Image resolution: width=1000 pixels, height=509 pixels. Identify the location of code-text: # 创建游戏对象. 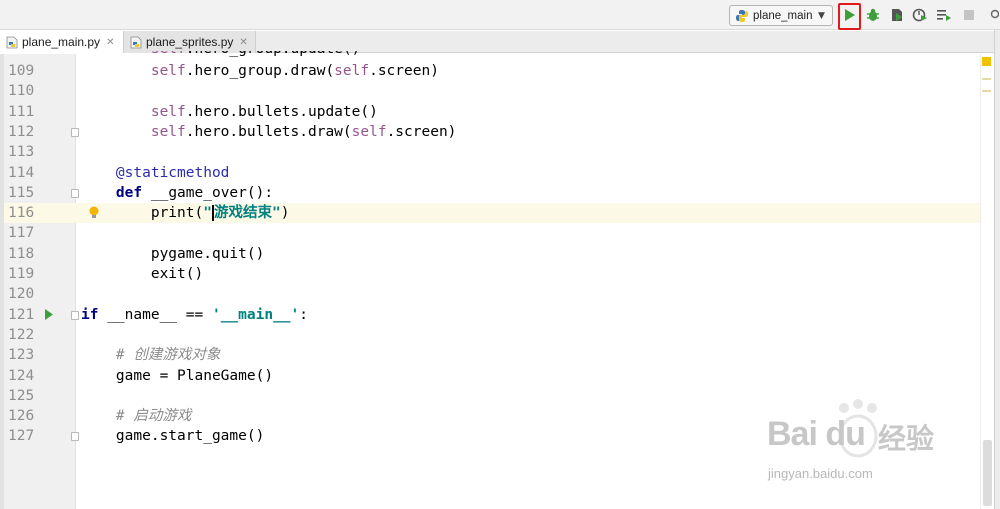
(168, 355).